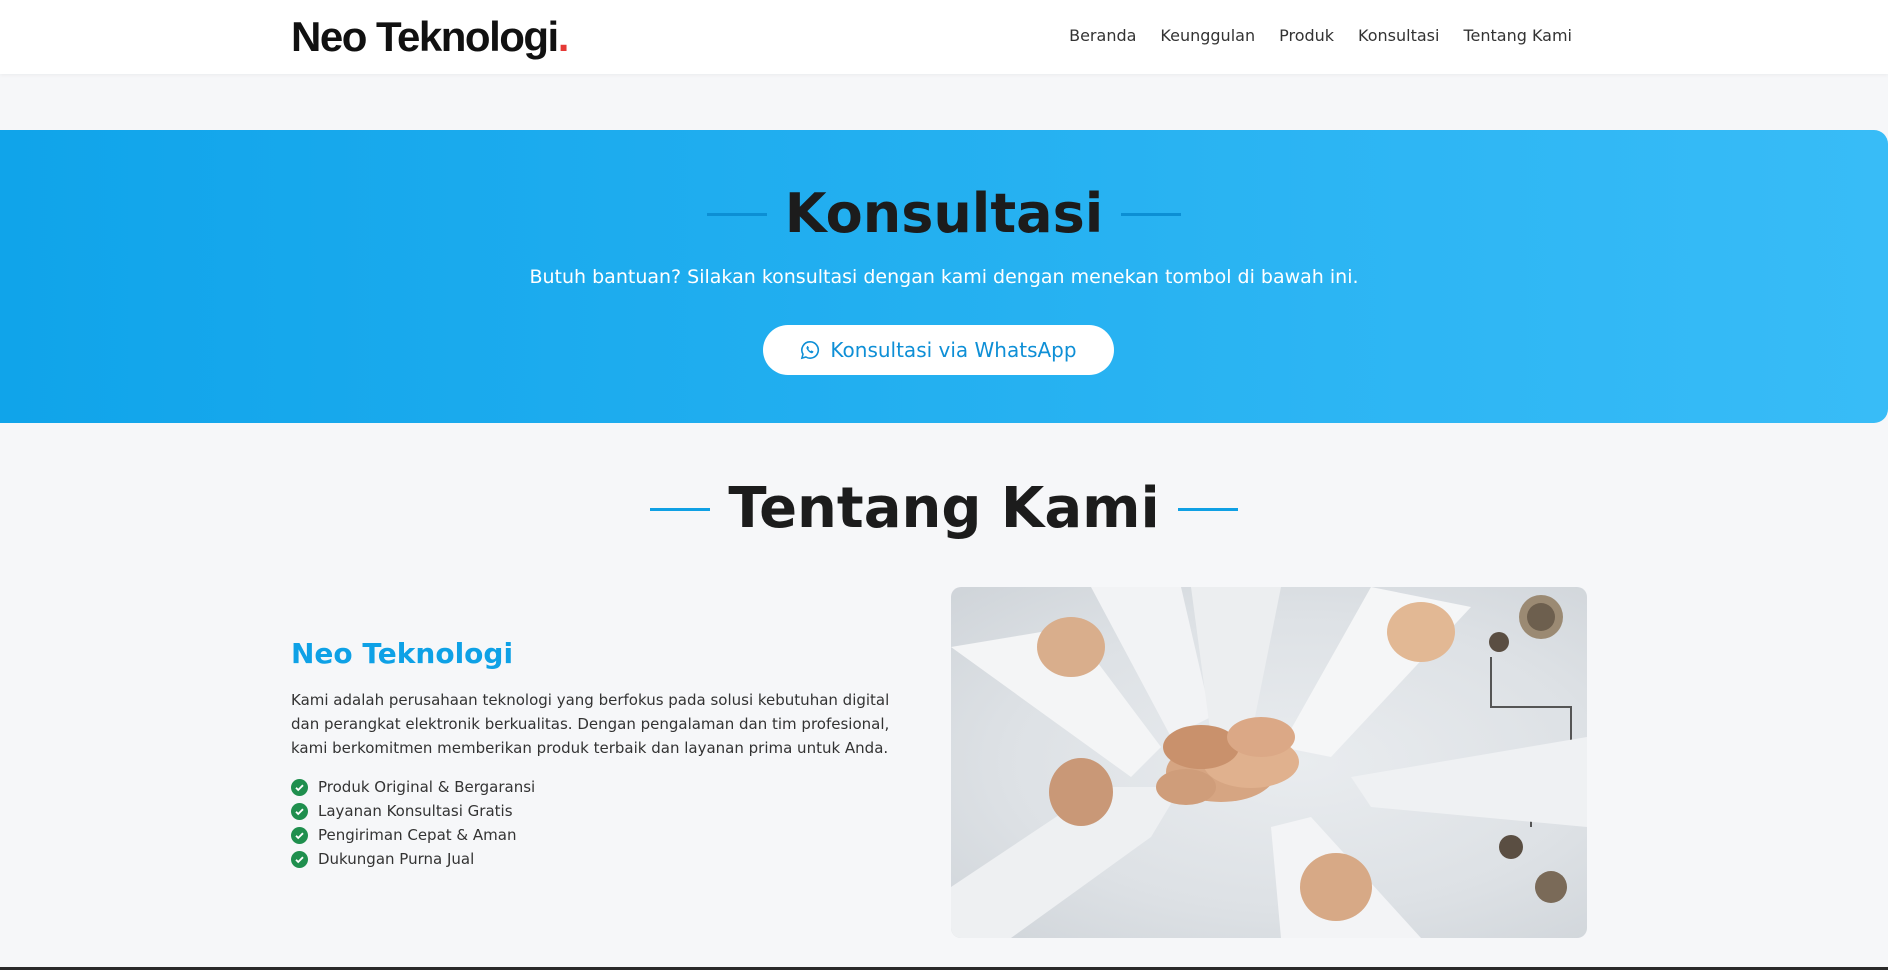  I want to click on consultation-title: Konsultasi, so click(944, 213).